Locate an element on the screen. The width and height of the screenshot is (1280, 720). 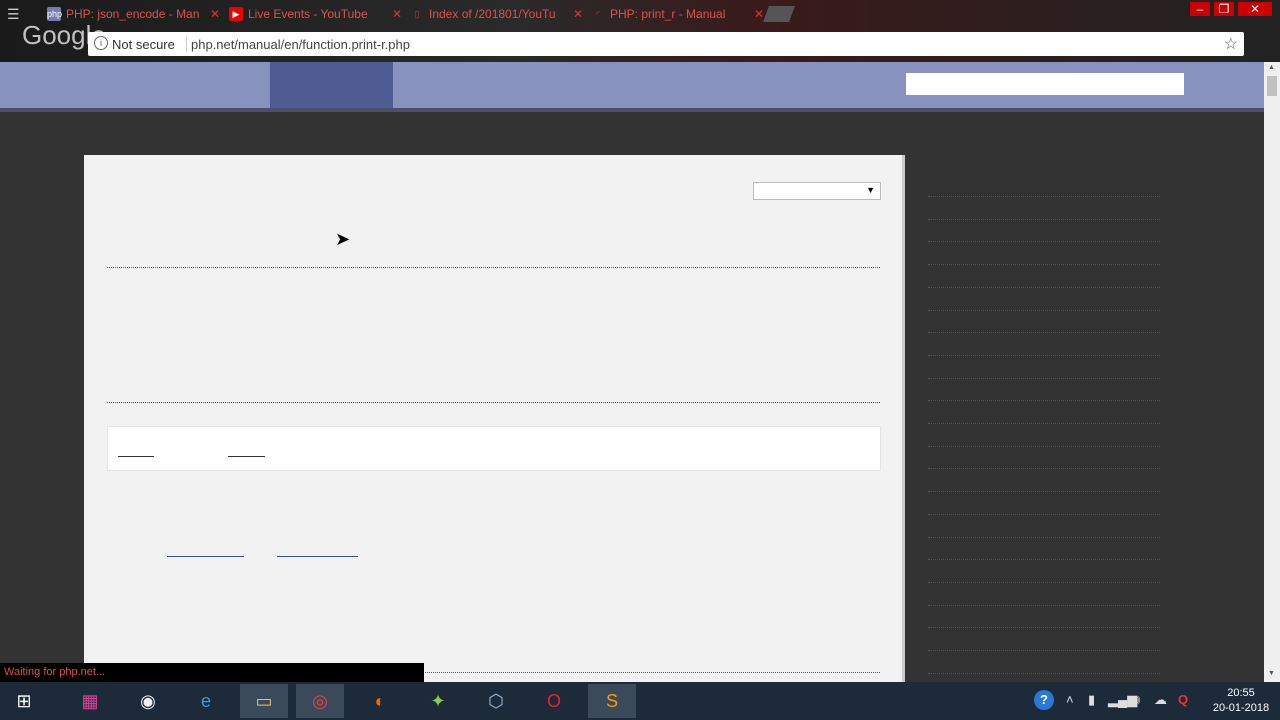
example-box is located at coordinates (494, 448).